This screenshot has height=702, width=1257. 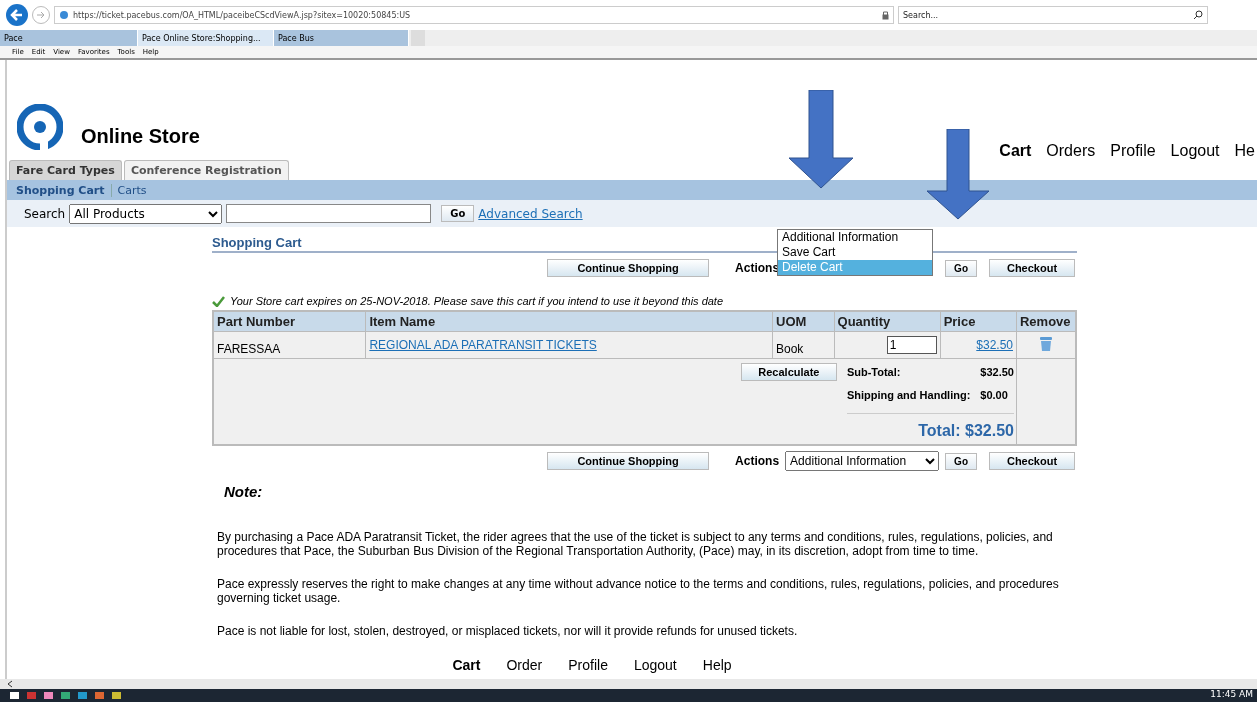 What do you see at coordinates (477, 301) in the screenshot?
I see `expiry-message: Your Store cart expires on 25-NOV-2018. Please save this cart if you intend to use it beyond this date` at bounding box center [477, 301].